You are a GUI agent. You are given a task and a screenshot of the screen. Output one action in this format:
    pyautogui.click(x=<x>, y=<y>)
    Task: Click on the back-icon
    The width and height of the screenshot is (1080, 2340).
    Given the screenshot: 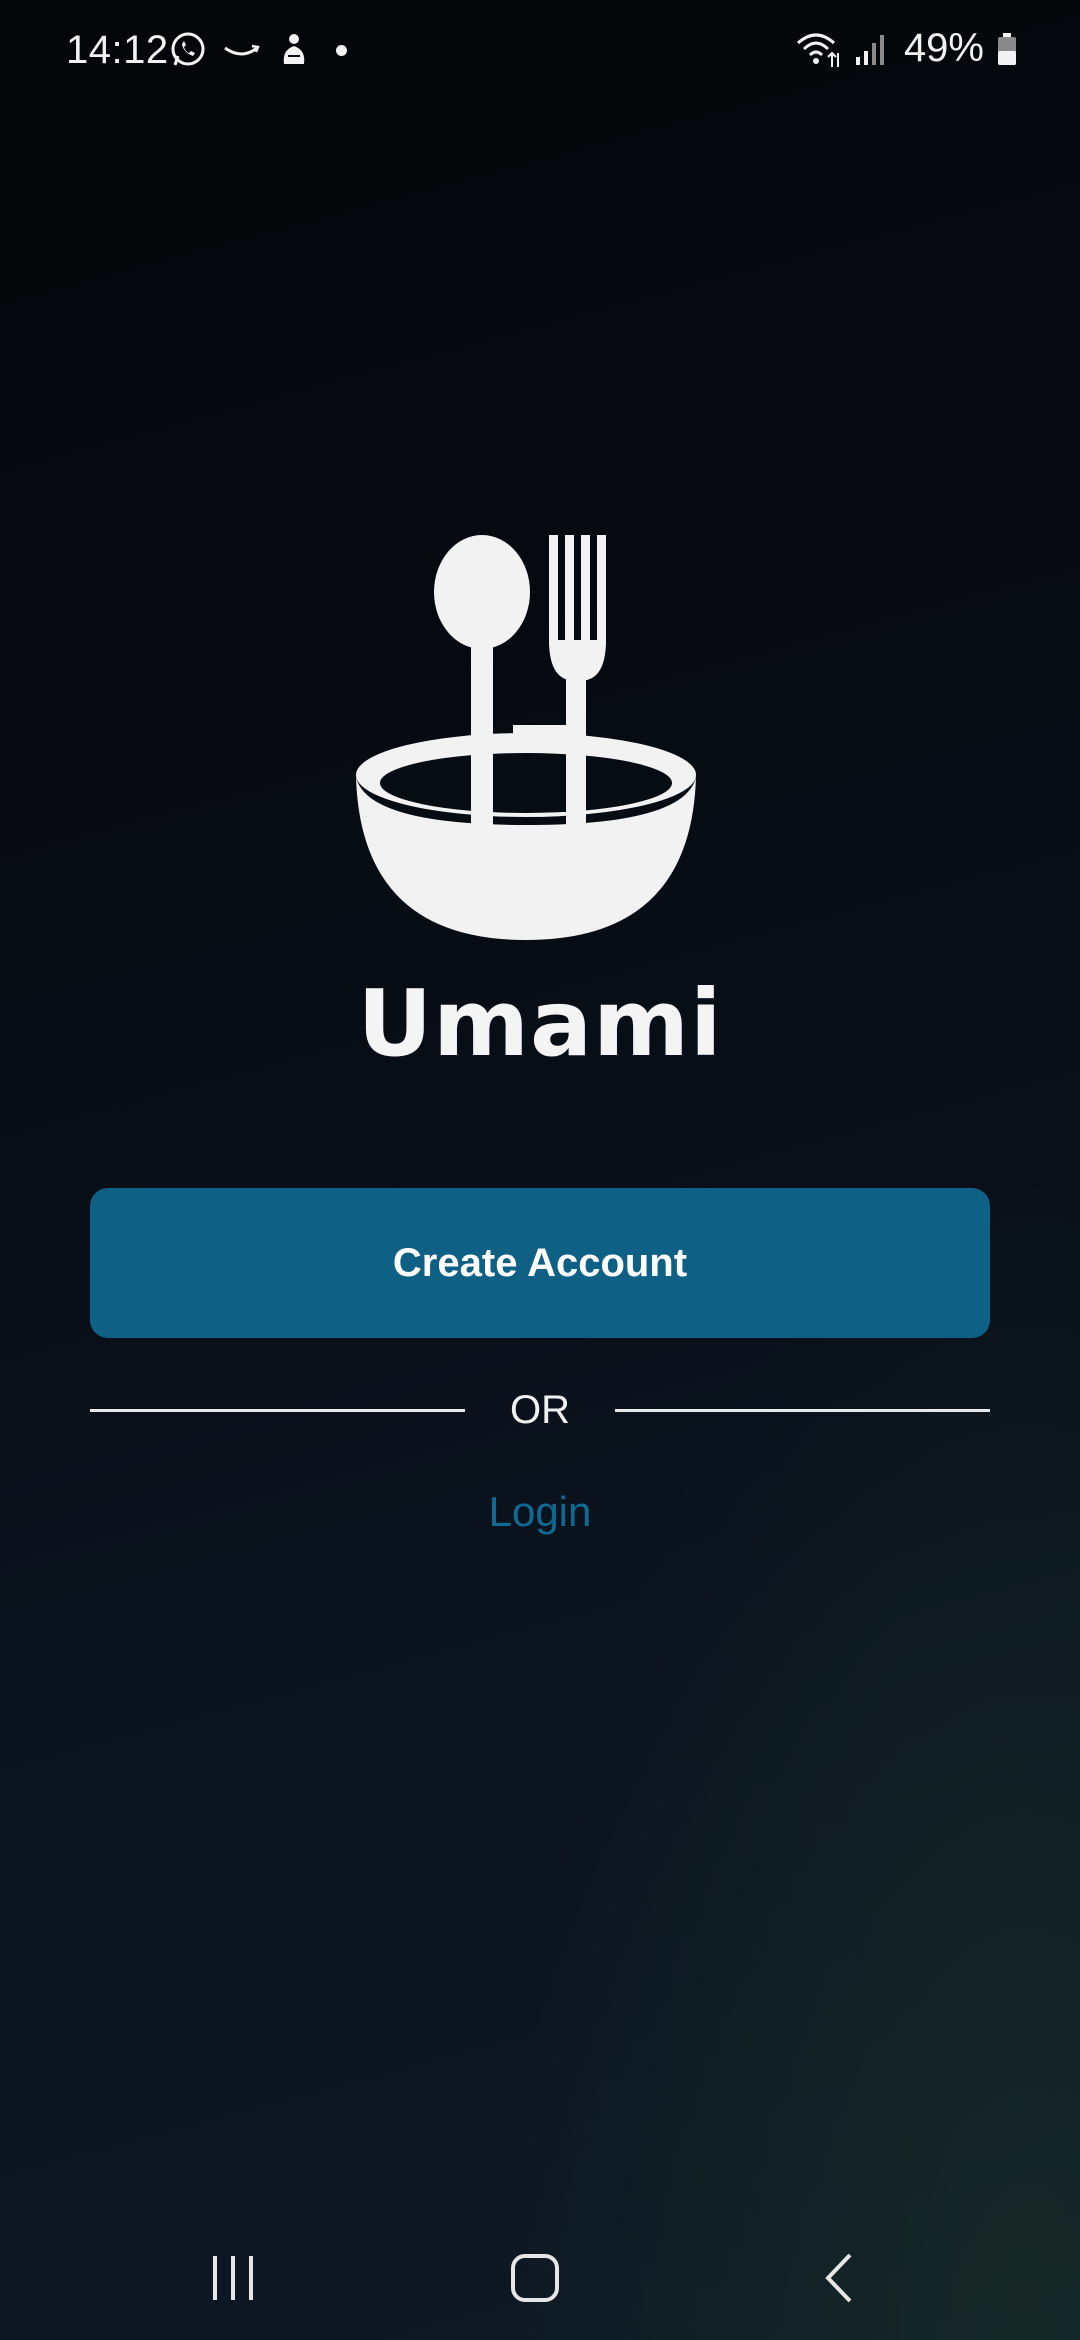 What is the action you would take?
    pyautogui.click(x=838, y=2278)
    